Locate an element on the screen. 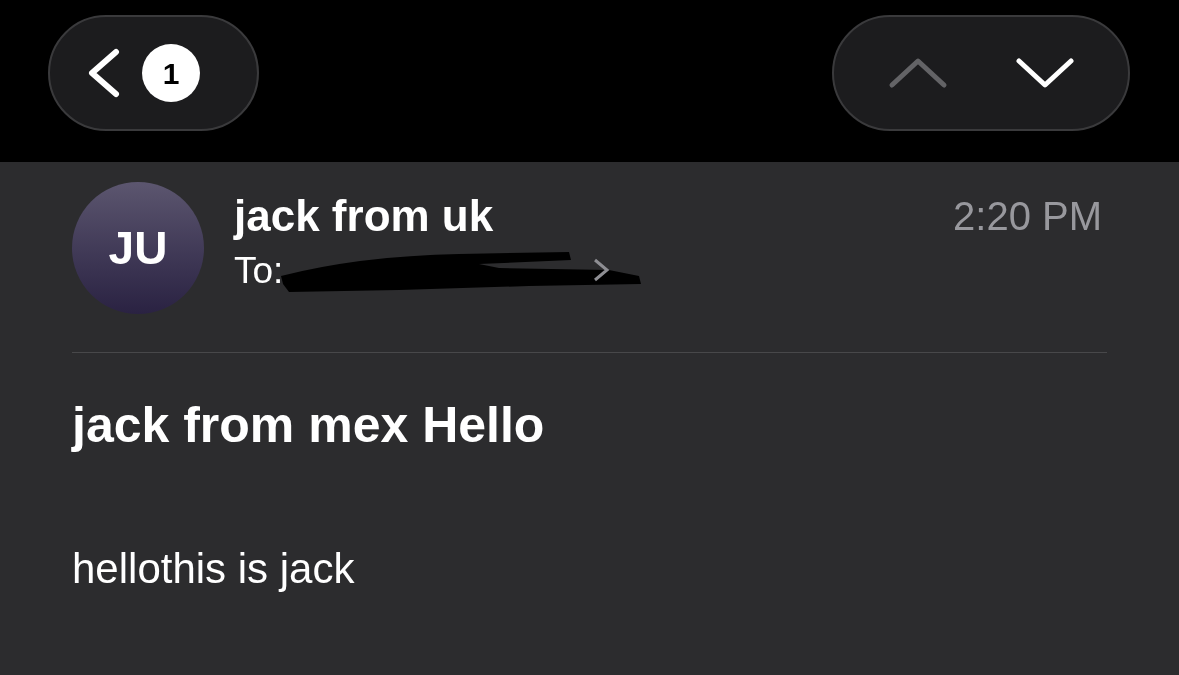 The image size is (1179, 675). message-time: 2:20 PM is located at coordinates (1027, 216).